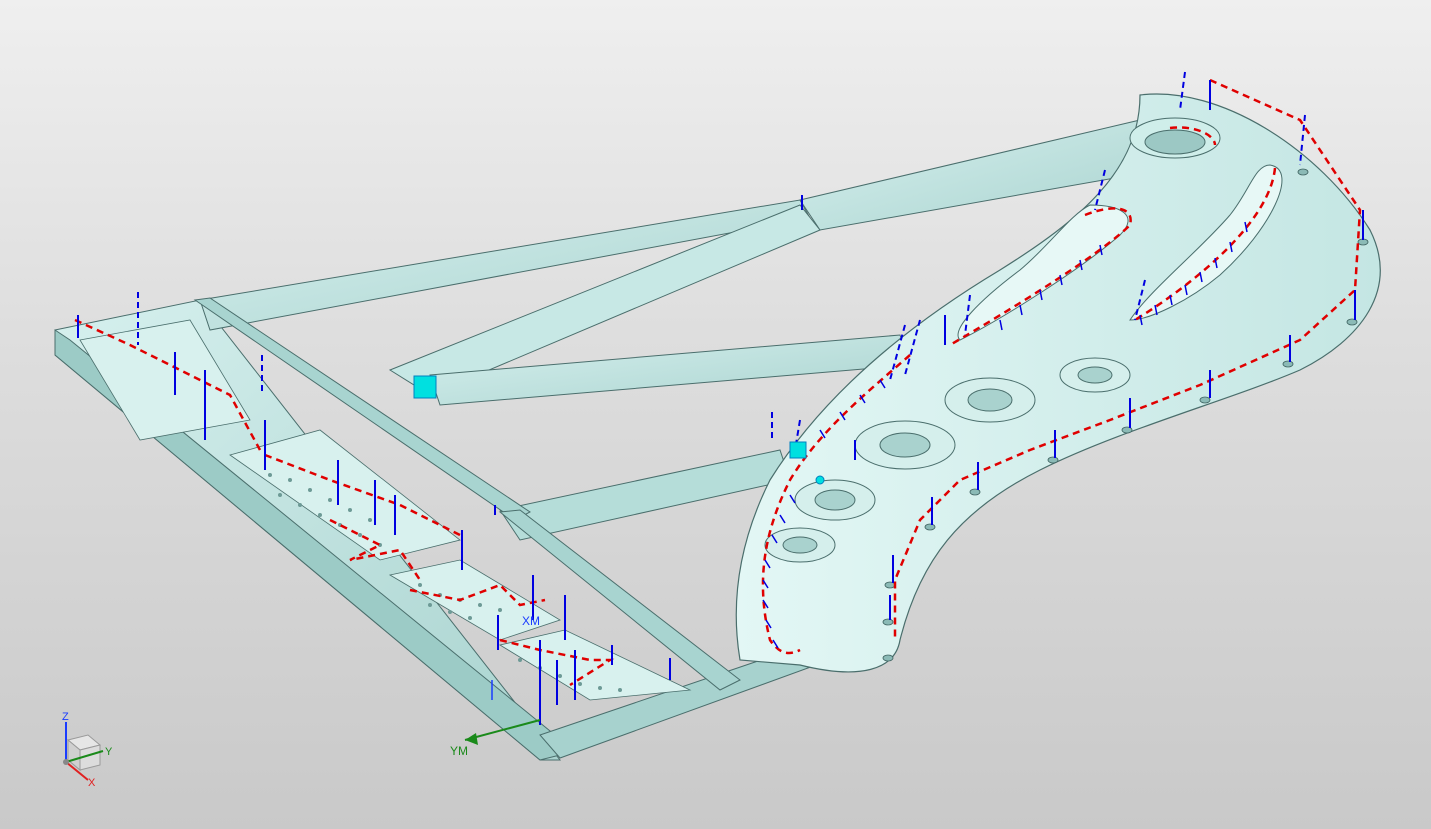 The image size is (1431, 829). I want to click on ym-axis-label: YM, so click(459, 751).